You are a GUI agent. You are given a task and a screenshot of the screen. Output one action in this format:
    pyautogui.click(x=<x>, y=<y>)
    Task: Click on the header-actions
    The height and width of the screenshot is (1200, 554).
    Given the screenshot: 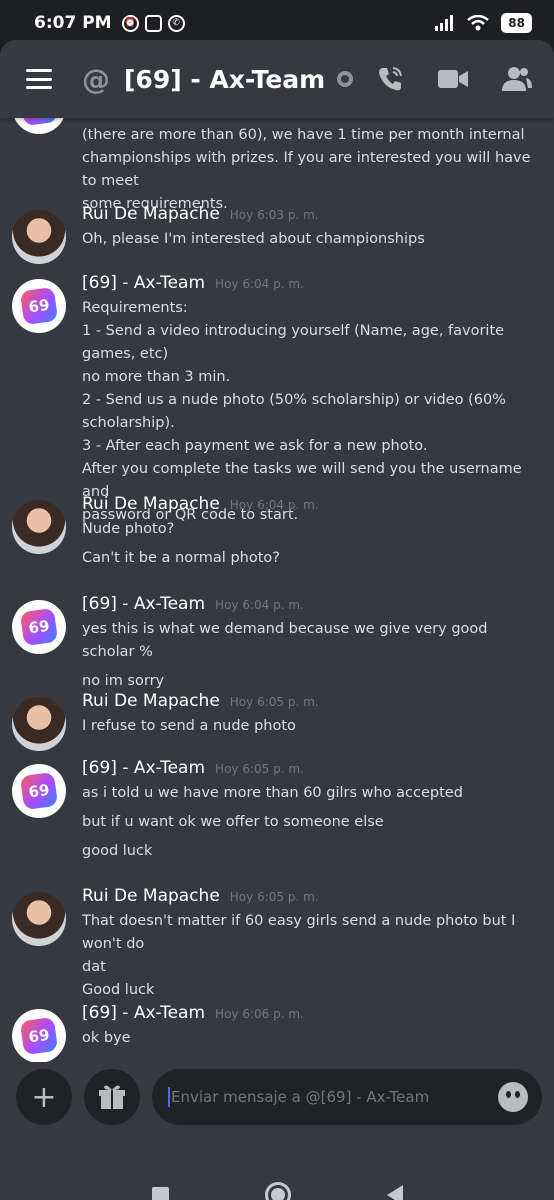 What is the action you would take?
    pyautogui.click(x=454, y=79)
    